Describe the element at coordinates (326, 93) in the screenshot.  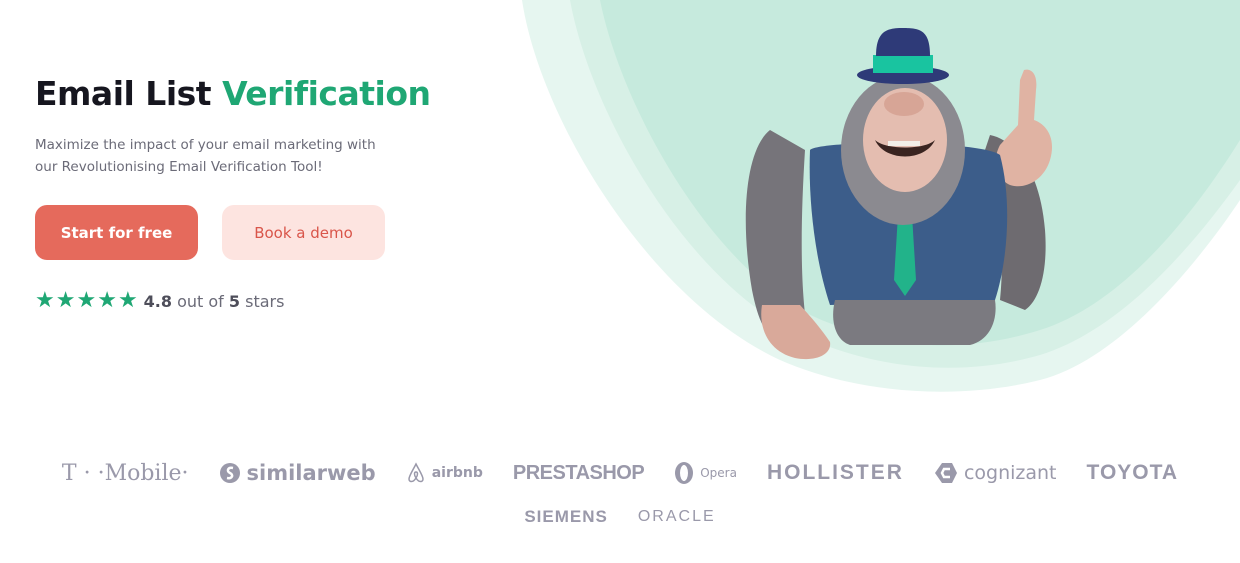
I see `title-accent: Verification` at that location.